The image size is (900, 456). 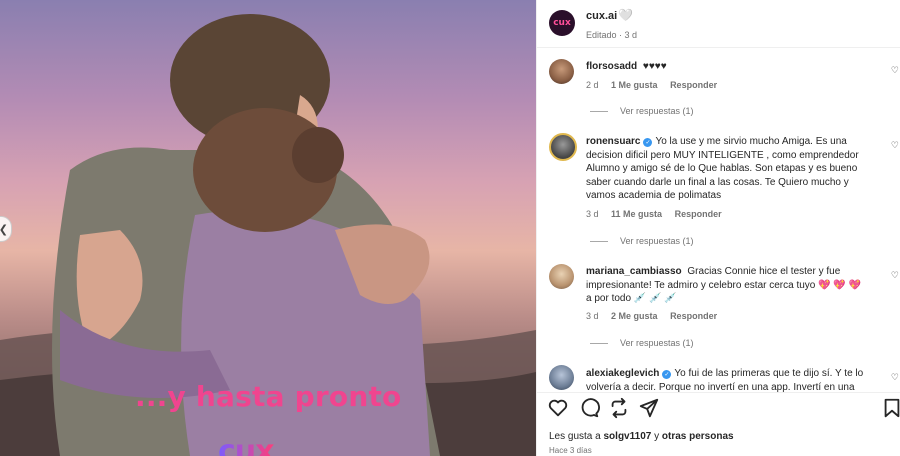 I want to click on image-logo: cux, so click(x=246, y=445).